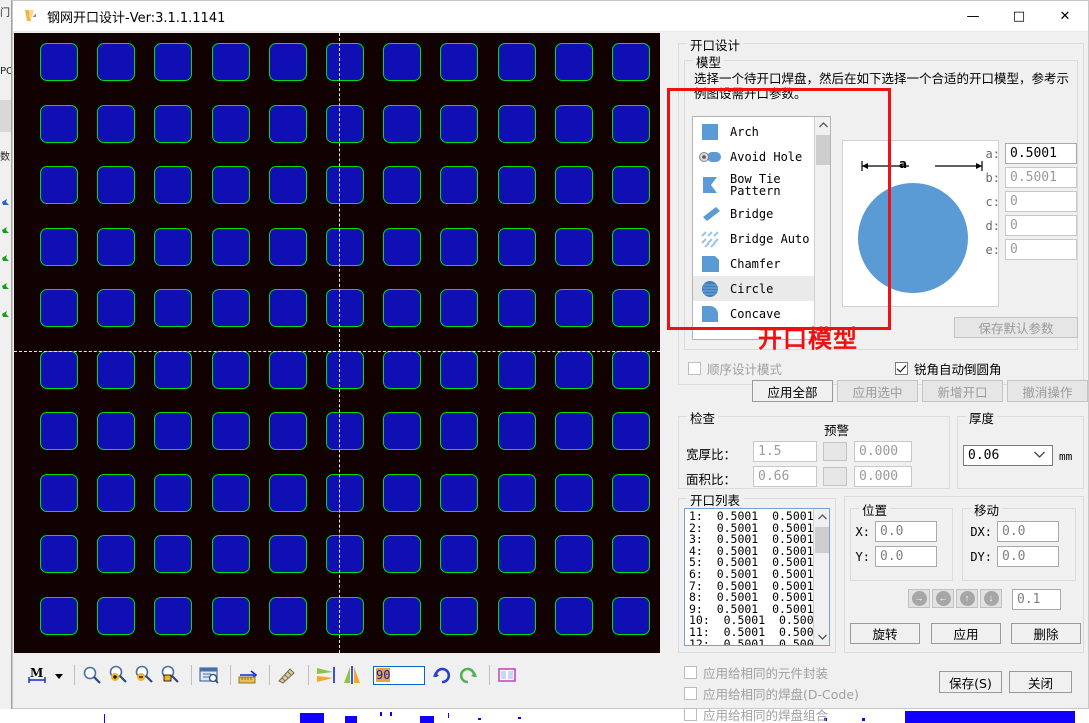 The height and width of the screenshot is (723, 1089). What do you see at coordinates (754, 263) in the screenshot?
I see `model-list-item: Chamfer` at bounding box center [754, 263].